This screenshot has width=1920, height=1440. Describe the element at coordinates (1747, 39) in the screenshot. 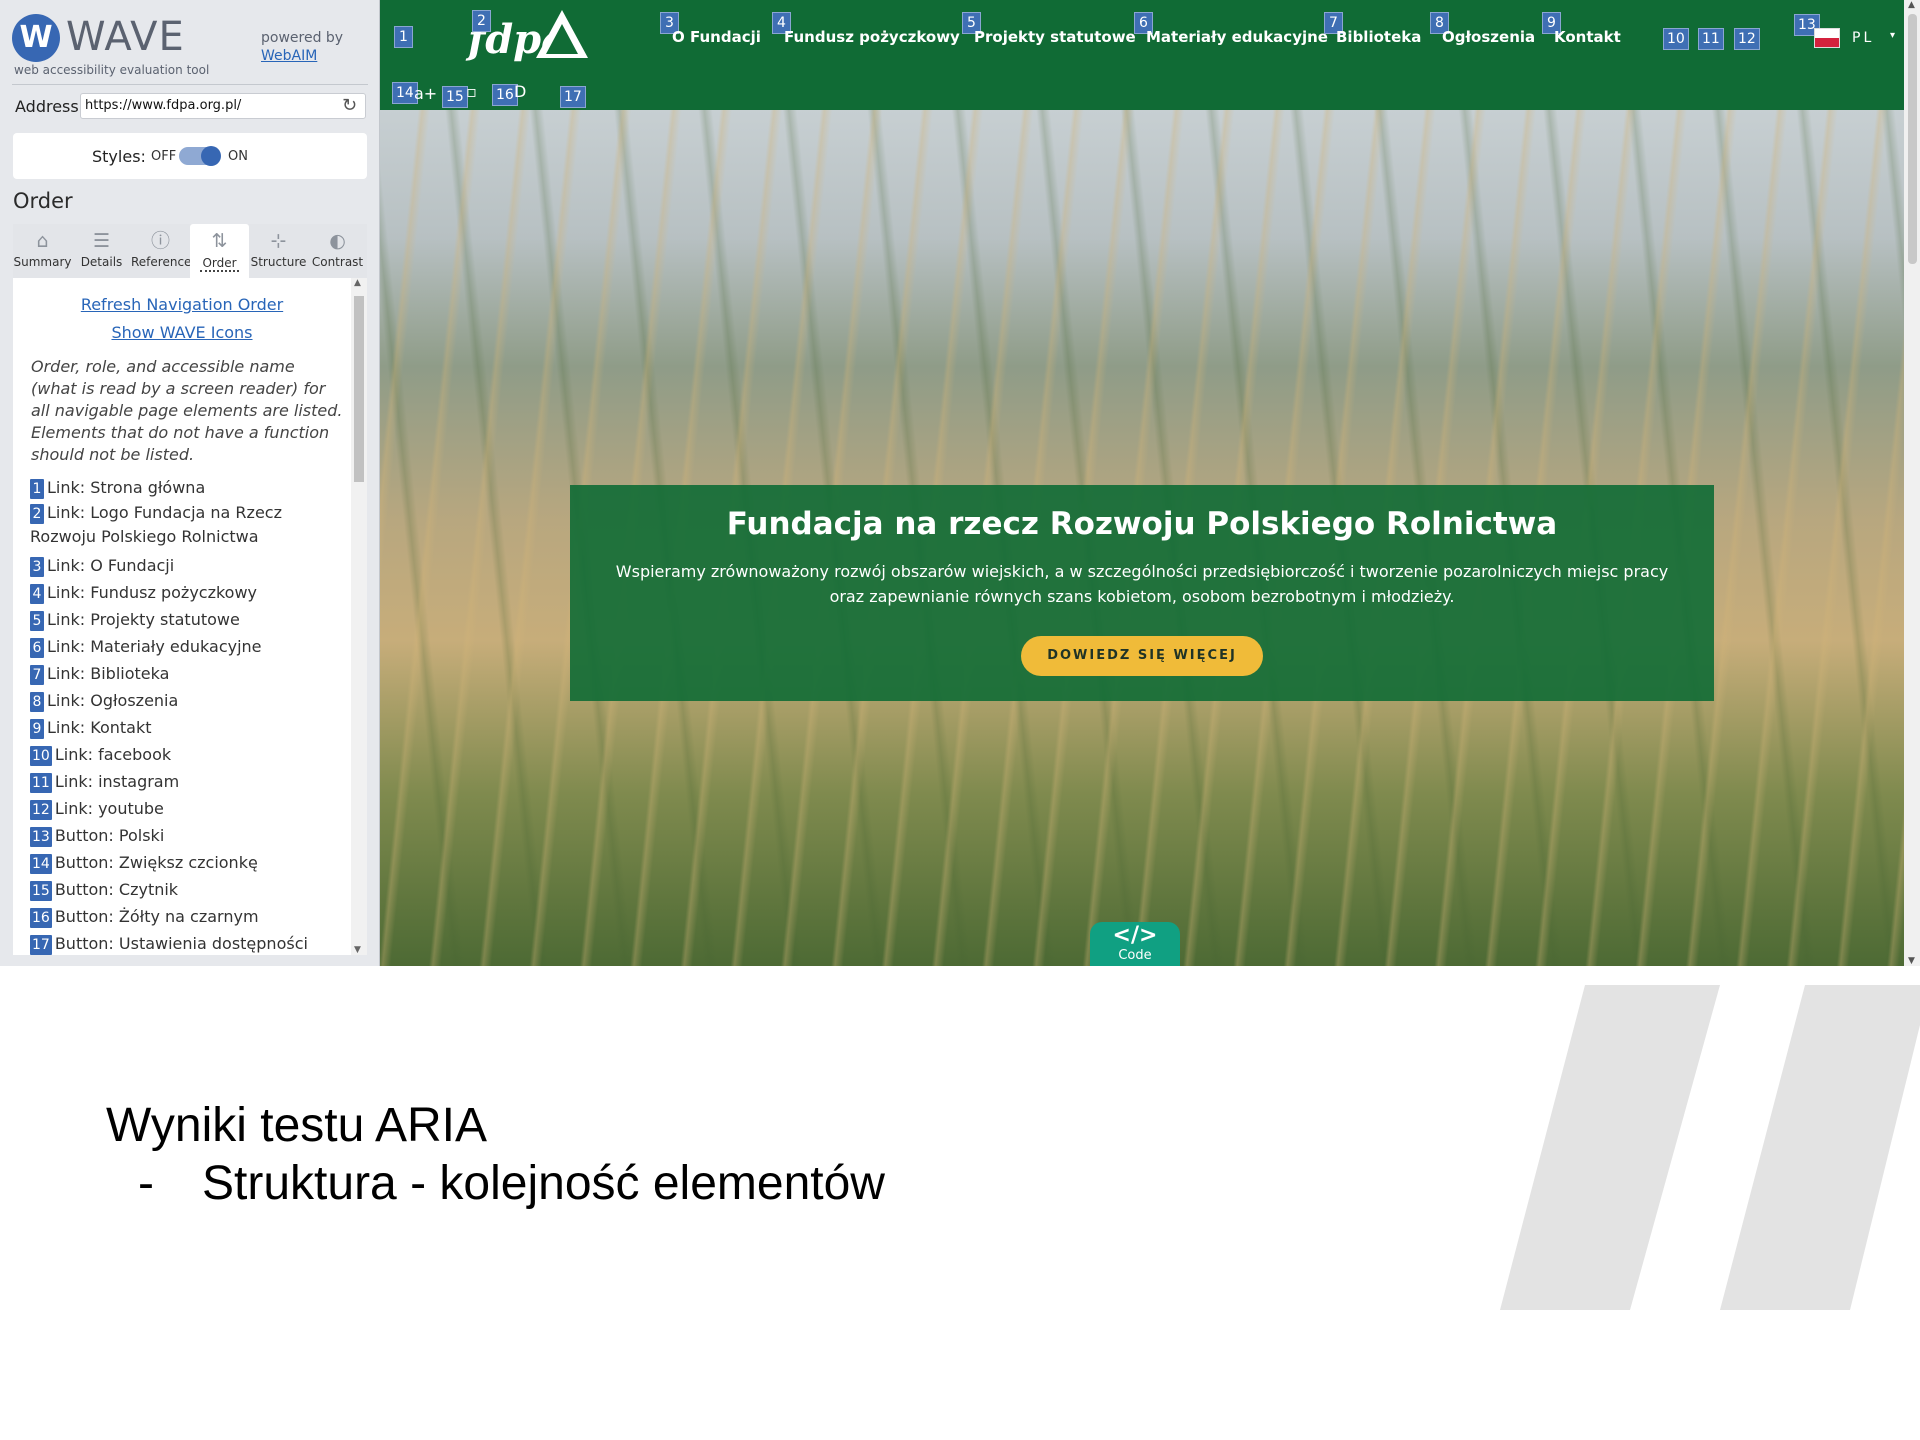

I see `youtube-link-badge: 12` at that location.